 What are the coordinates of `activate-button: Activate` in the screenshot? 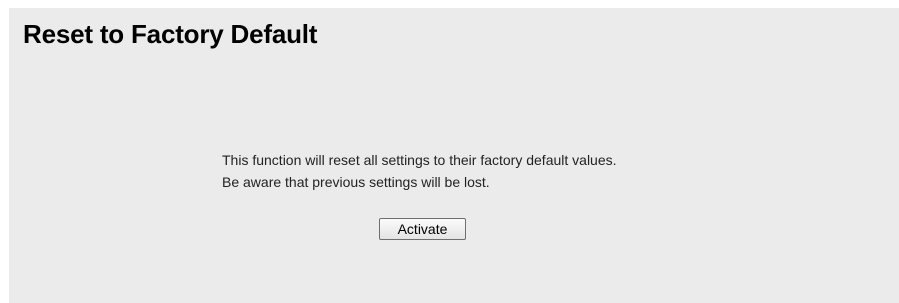 It's located at (422, 229).